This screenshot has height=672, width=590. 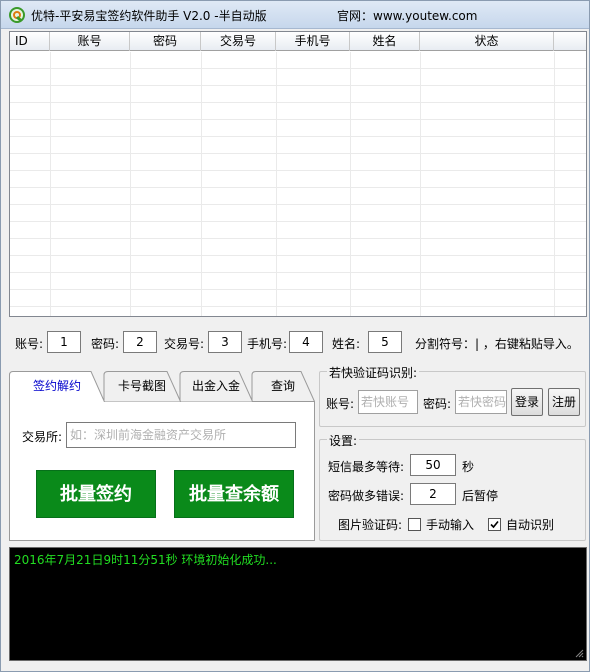 What do you see at coordinates (42, 437) in the screenshot?
I see `exchange-label: 交易所:` at bounding box center [42, 437].